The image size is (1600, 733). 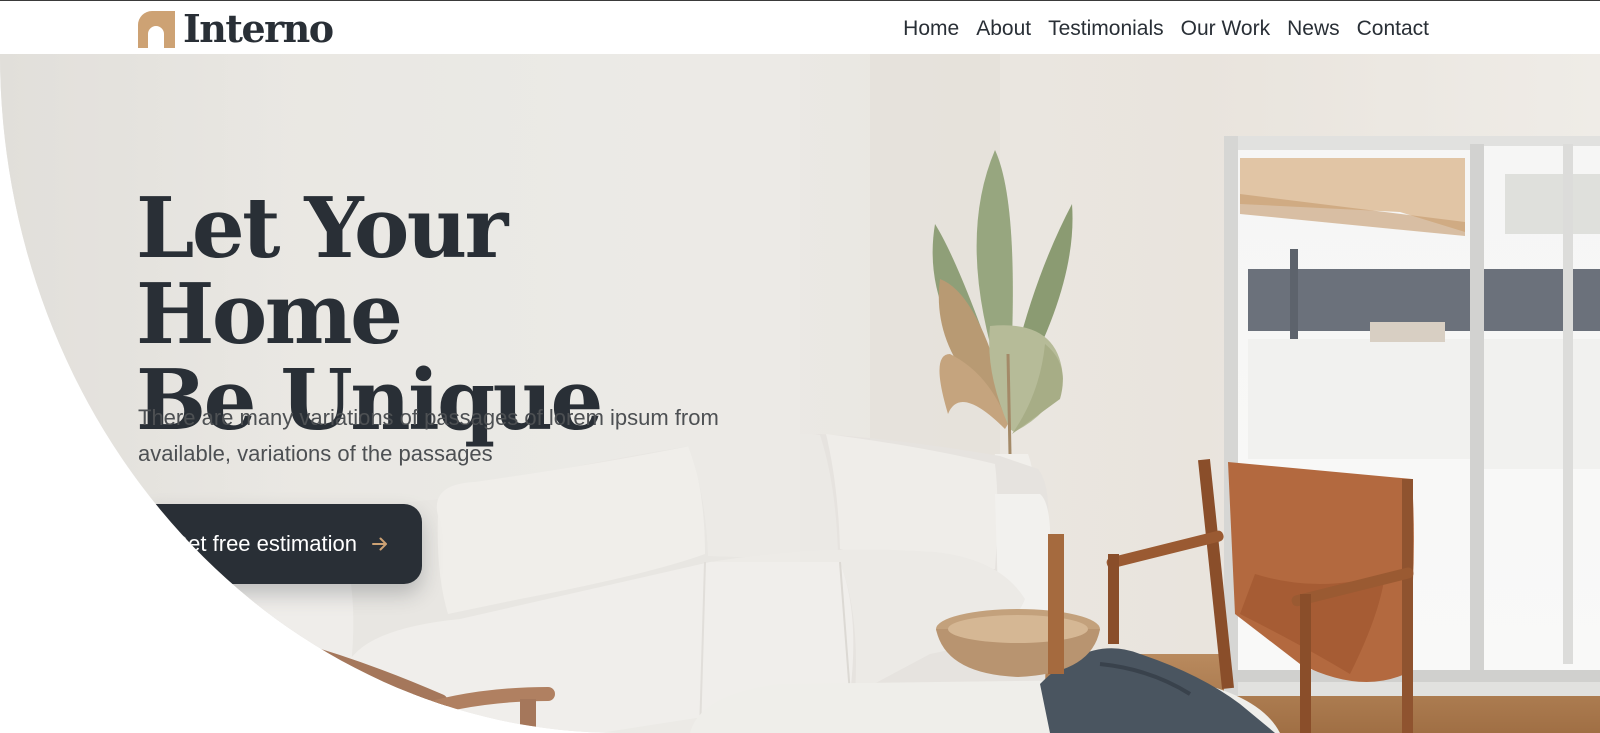 What do you see at coordinates (931, 29) in the screenshot?
I see `nav-home: Home` at bounding box center [931, 29].